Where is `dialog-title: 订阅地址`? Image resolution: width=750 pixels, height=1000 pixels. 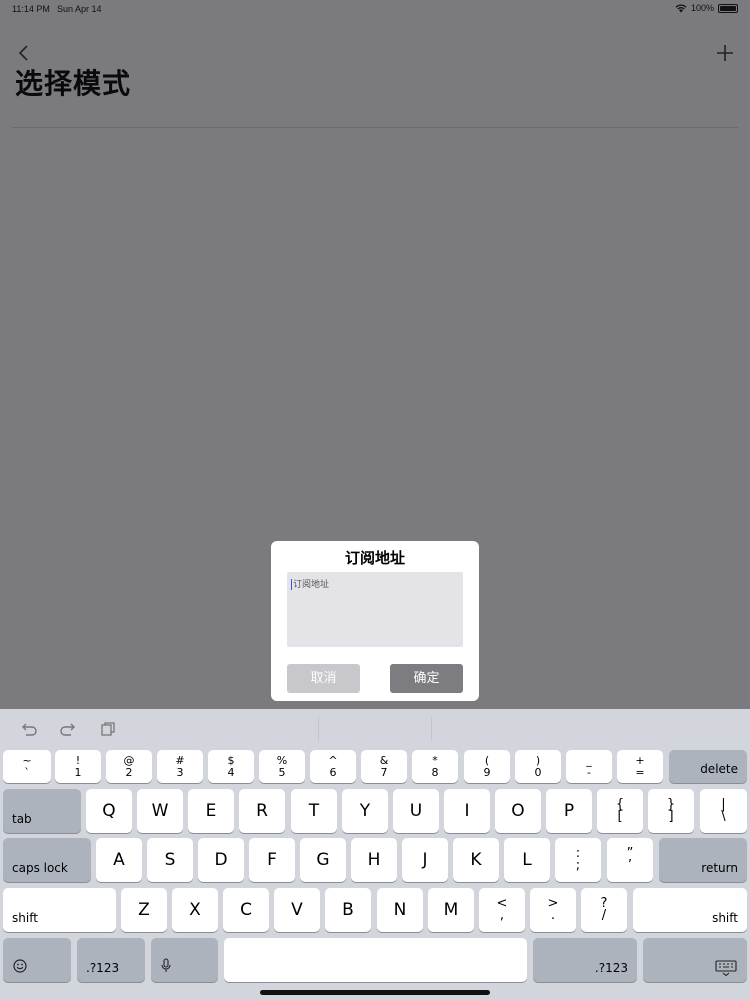 dialog-title: 订阅地址 is located at coordinates (374, 558).